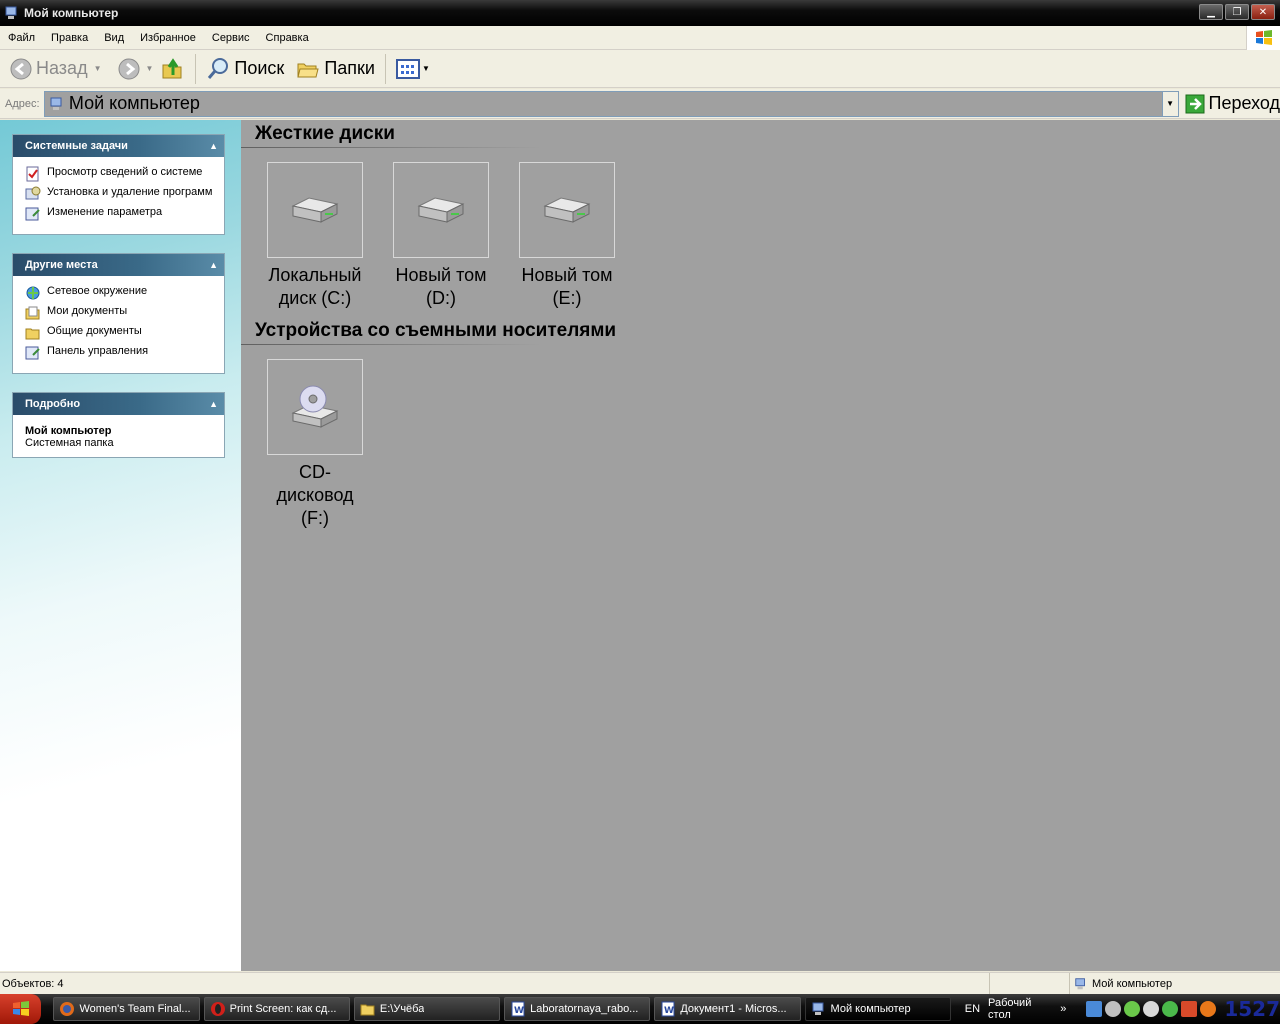 The image size is (1280, 1024). I want to click on menu-help: Справка, so click(287, 38).